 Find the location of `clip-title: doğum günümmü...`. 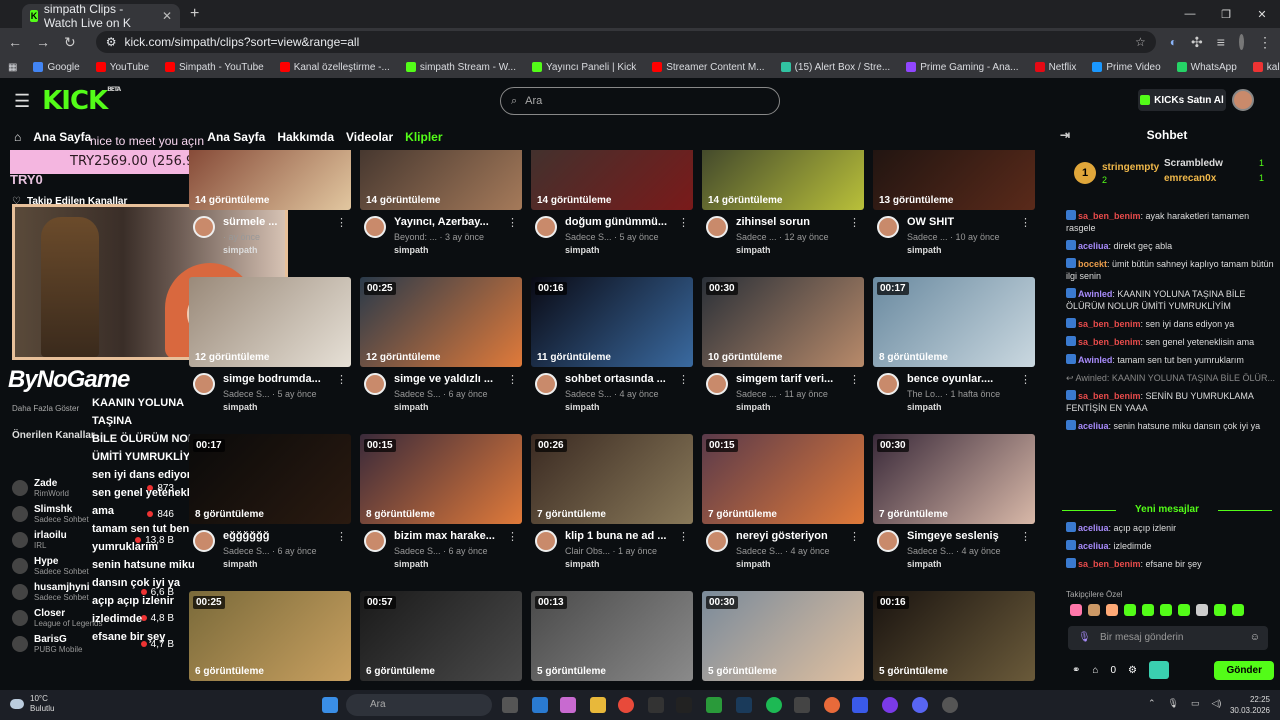

clip-title: doğum günümmü... is located at coordinates (621, 222).